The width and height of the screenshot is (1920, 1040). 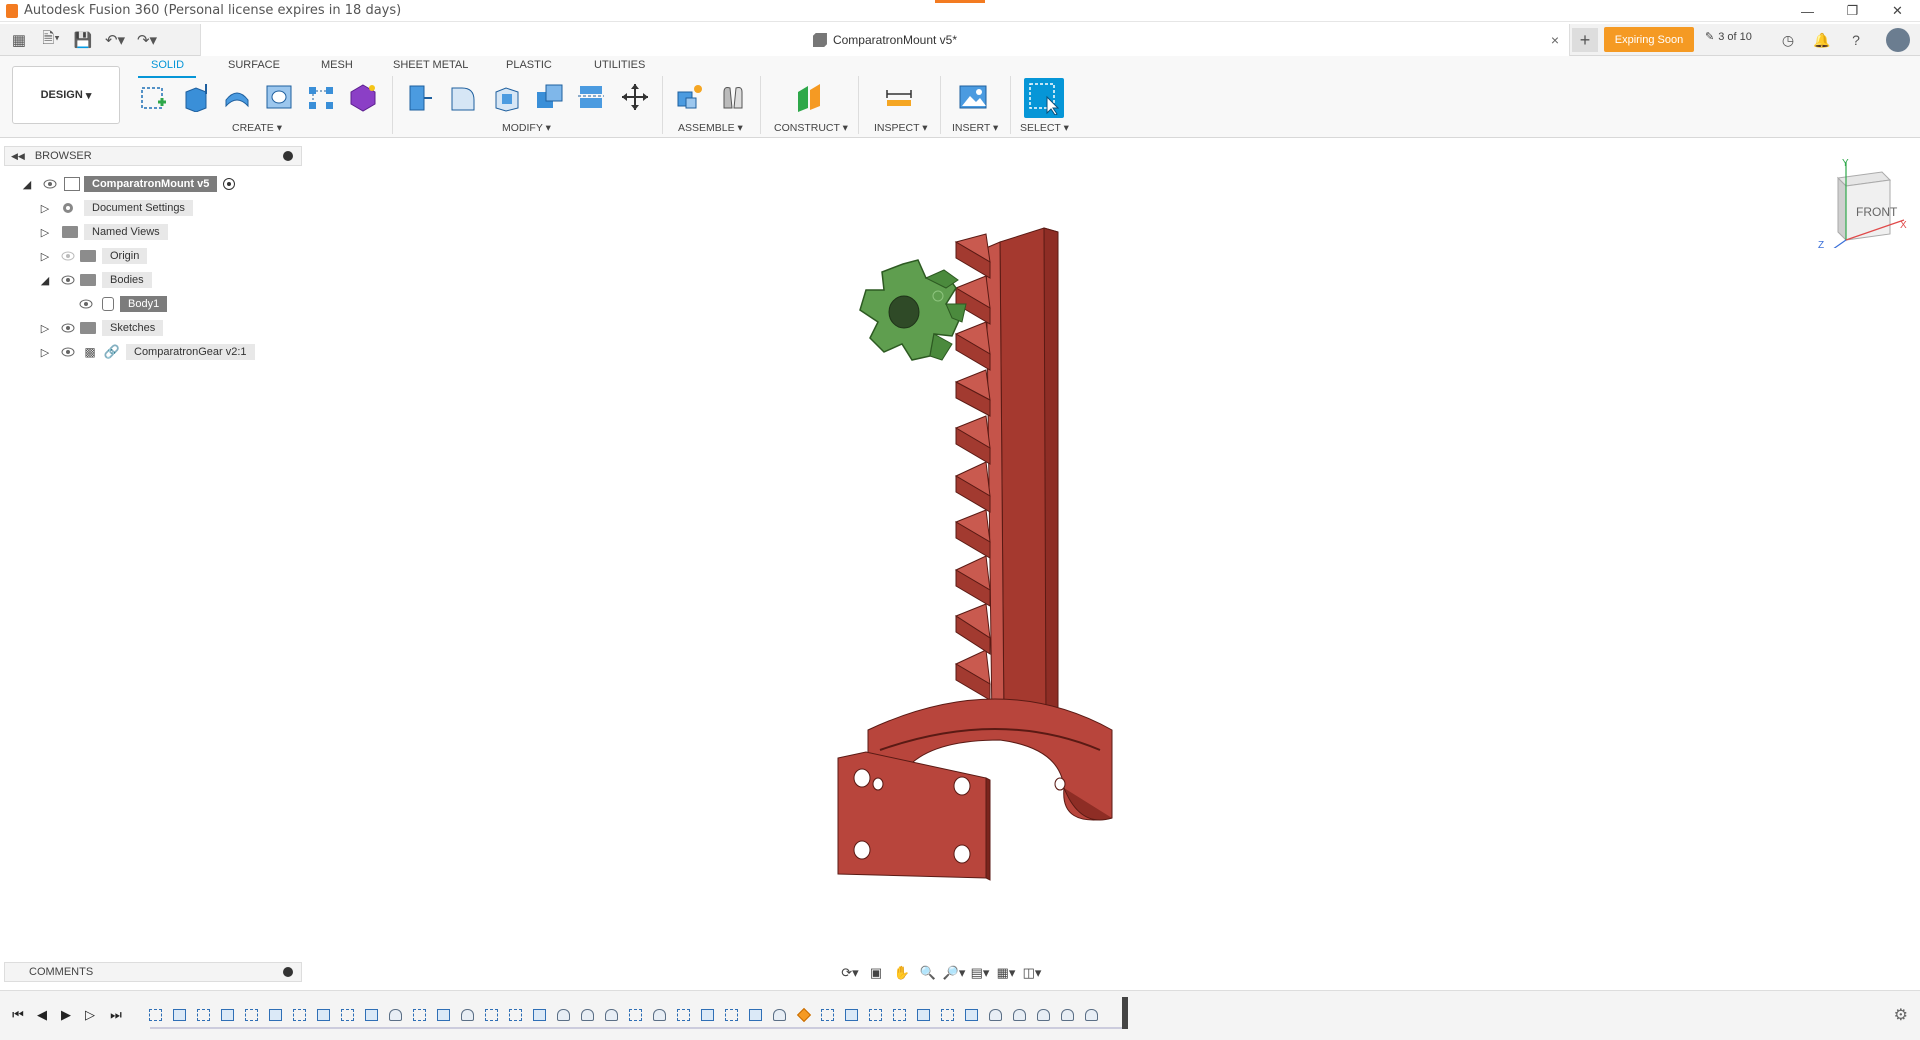 What do you see at coordinates (885, 40) in the screenshot?
I see `document-tab: ComparatronMount v5* ×` at bounding box center [885, 40].